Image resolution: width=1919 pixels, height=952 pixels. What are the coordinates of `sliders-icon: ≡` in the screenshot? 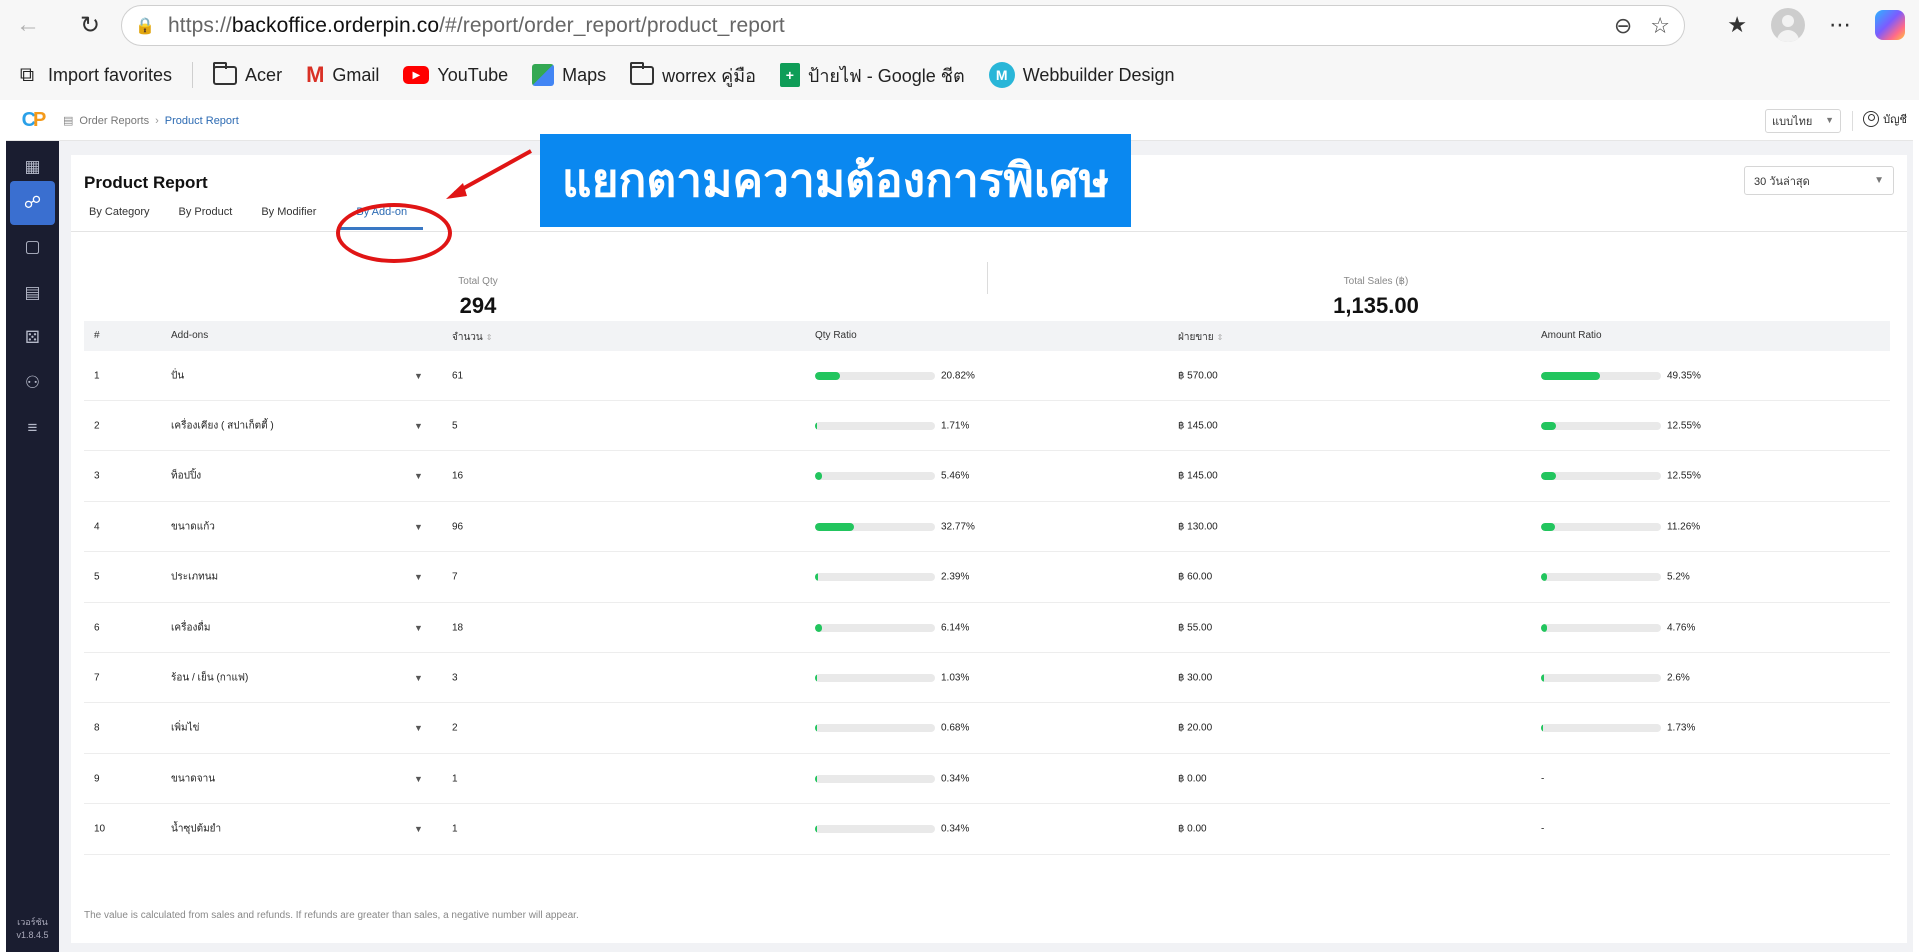 It's located at (32, 428).